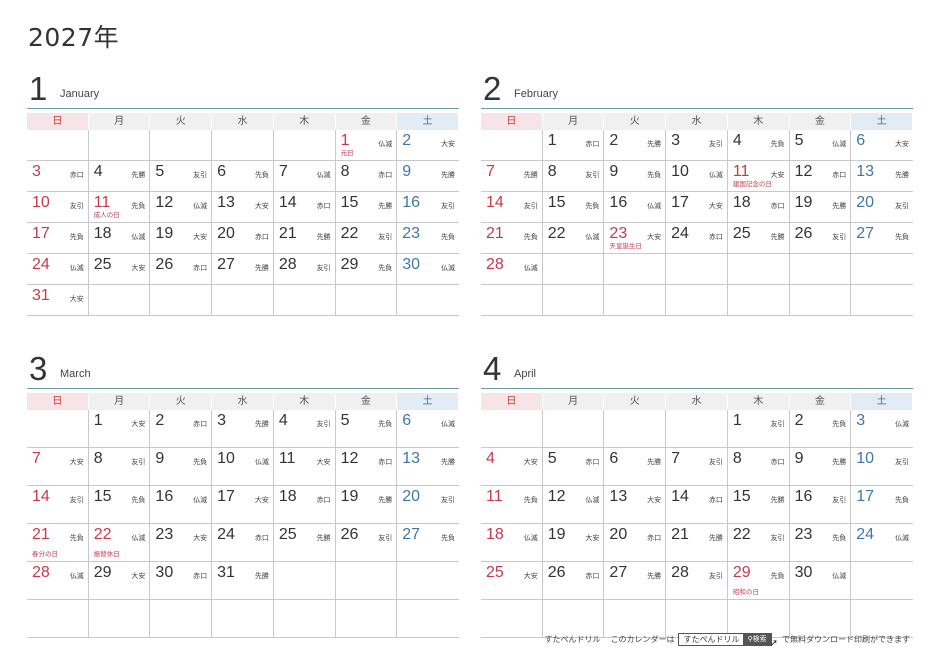 The width and height of the screenshot is (940, 665). What do you see at coordinates (428, 269) in the screenshot?
I see `day-cell: 30 仏滅` at bounding box center [428, 269].